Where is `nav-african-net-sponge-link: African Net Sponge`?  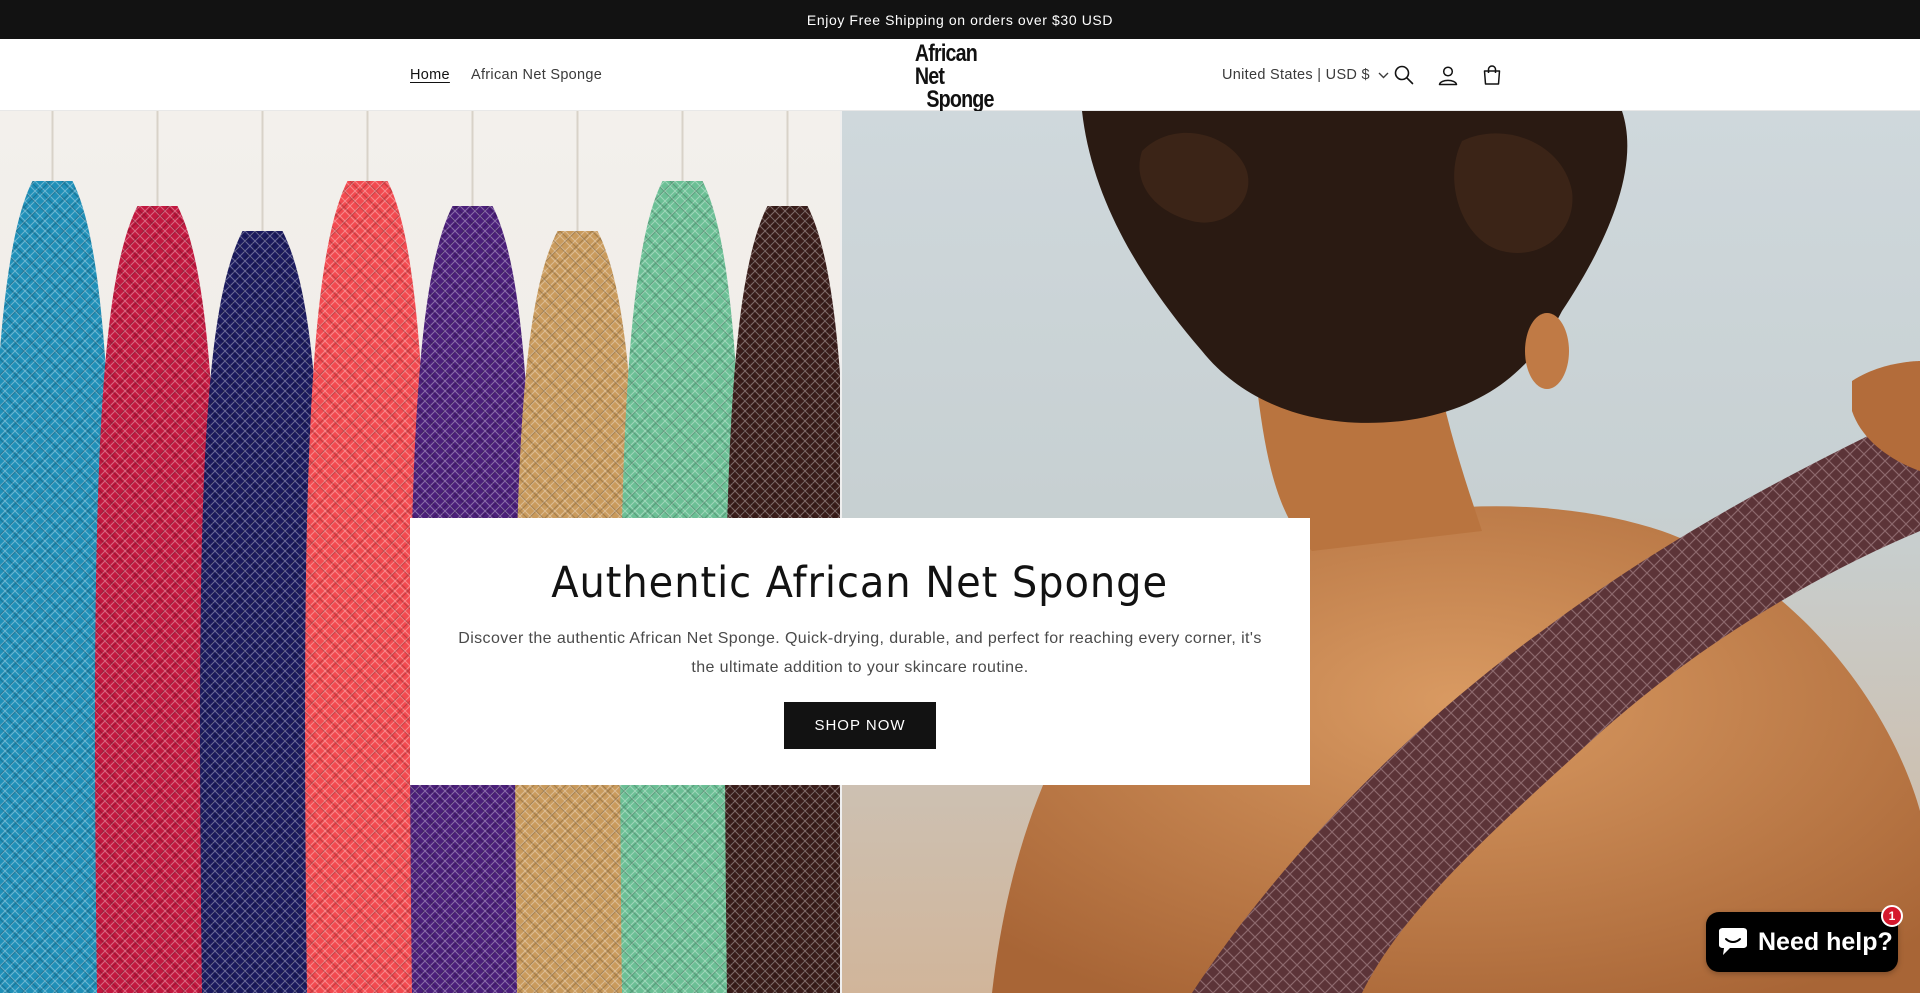 nav-african-net-sponge-link: African Net Sponge is located at coordinates (536, 75).